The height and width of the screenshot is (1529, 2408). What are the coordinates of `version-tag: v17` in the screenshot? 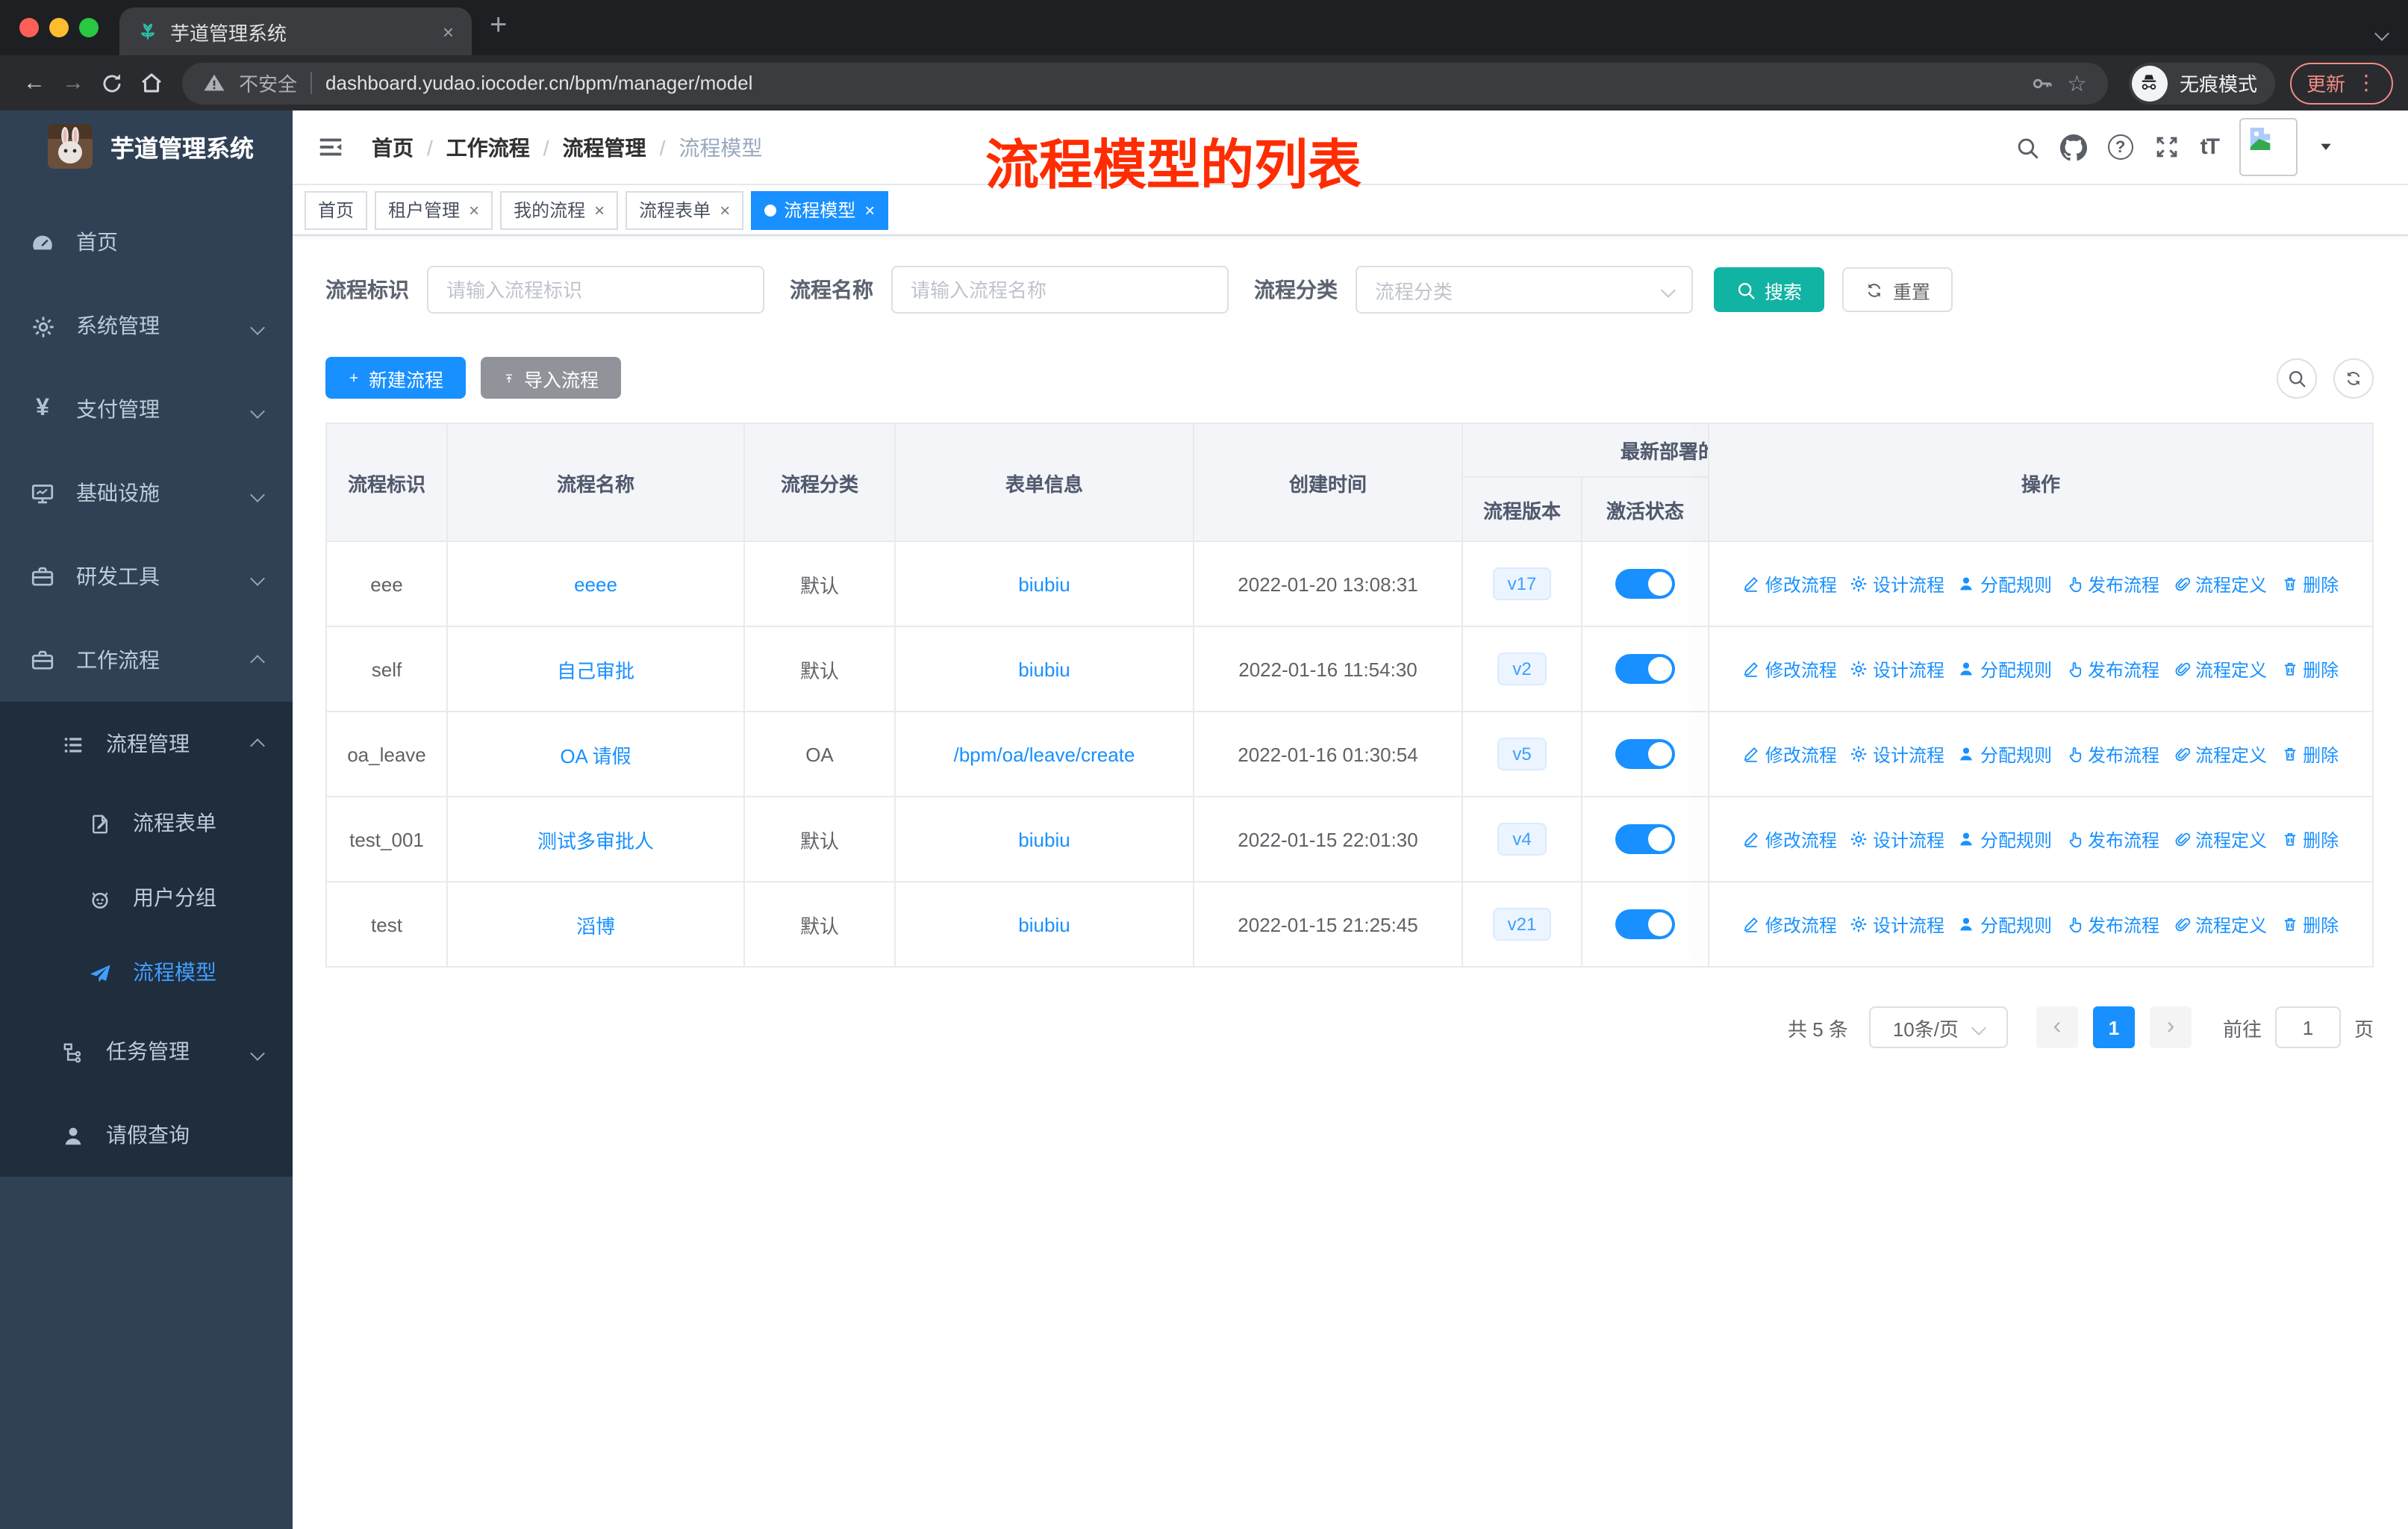 It's located at (1522, 583).